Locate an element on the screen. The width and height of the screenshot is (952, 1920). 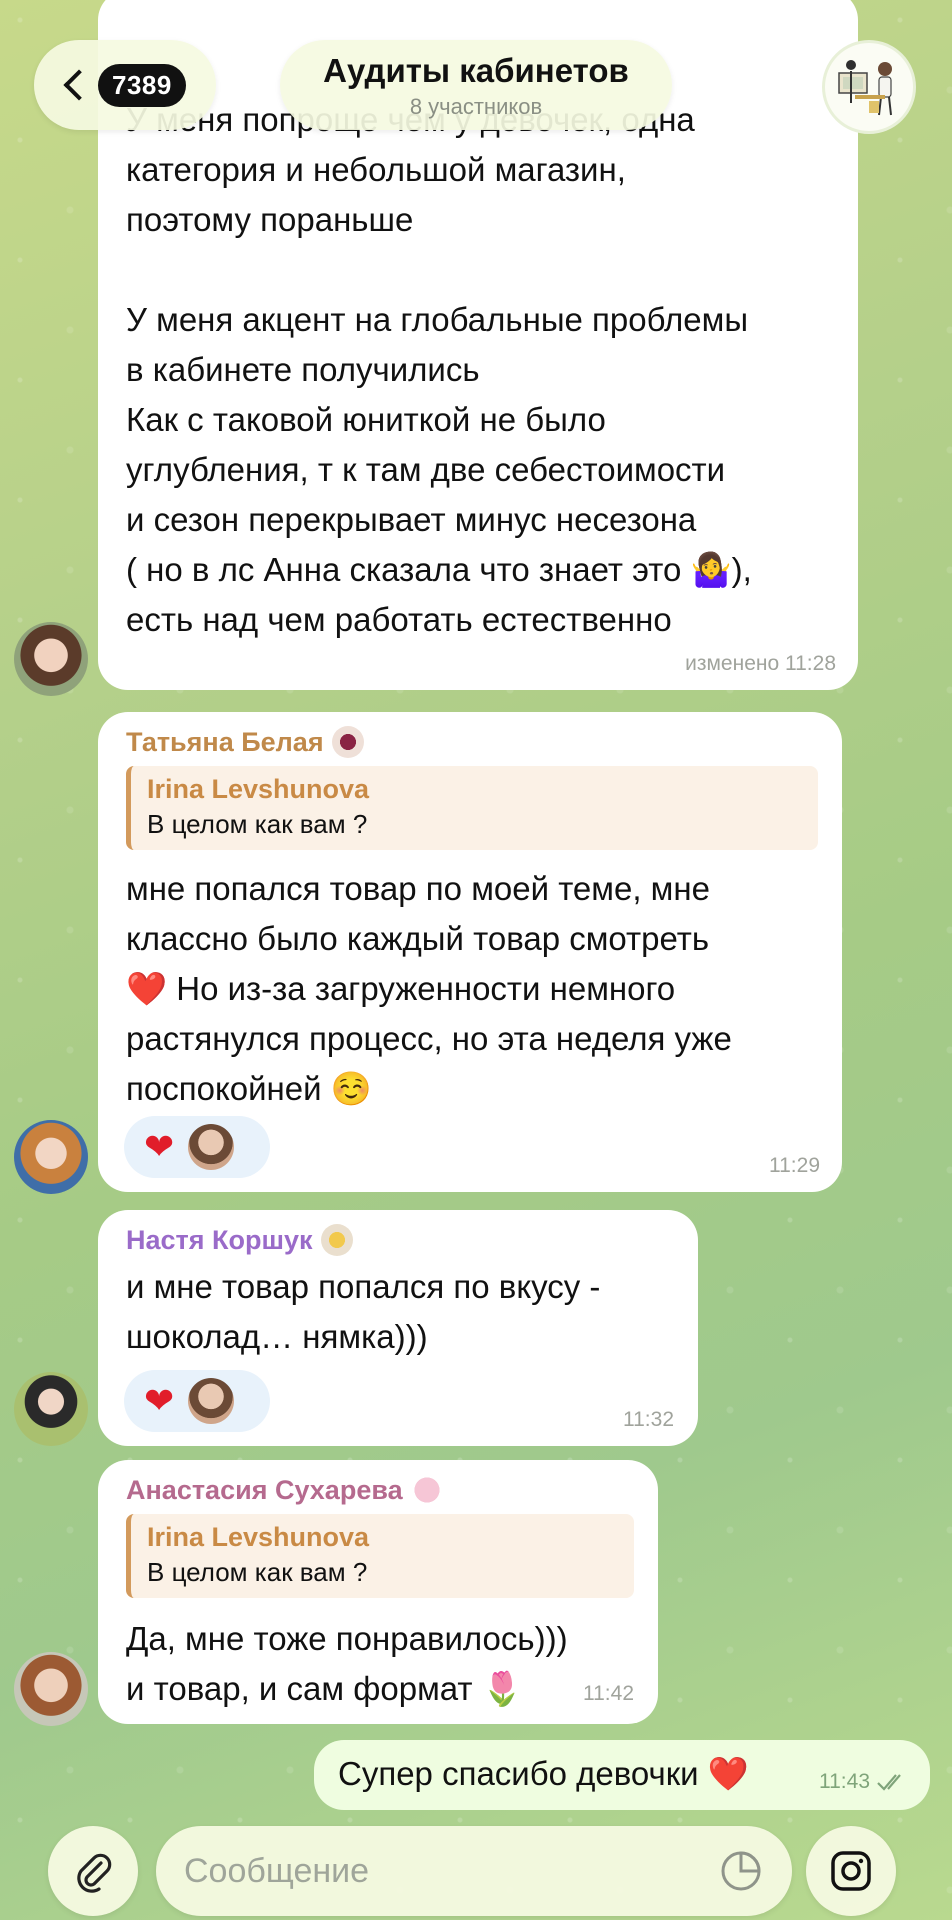
sender-name-row: Татьяна Белая is located at coordinates (245, 742).